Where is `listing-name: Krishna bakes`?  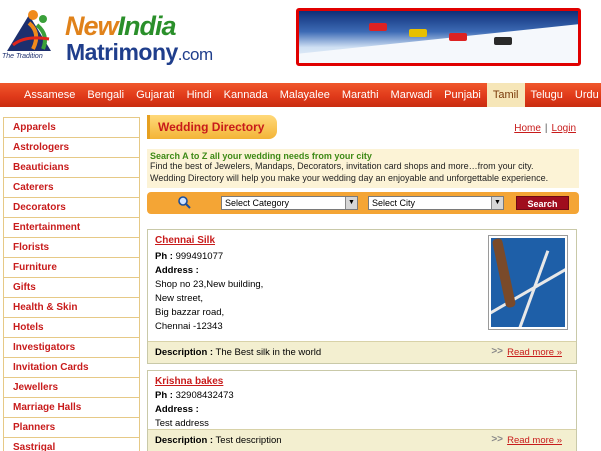 listing-name: Krishna bakes is located at coordinates (189, 381).